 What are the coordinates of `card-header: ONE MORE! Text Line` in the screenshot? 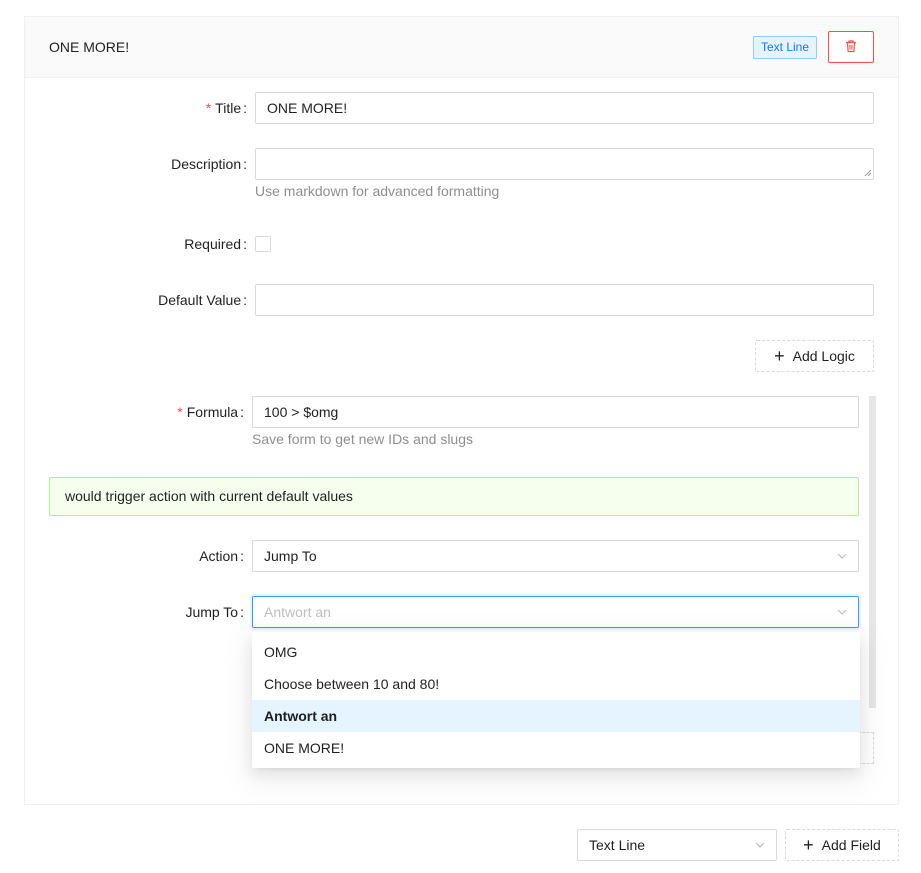 It's located at (461, 47).